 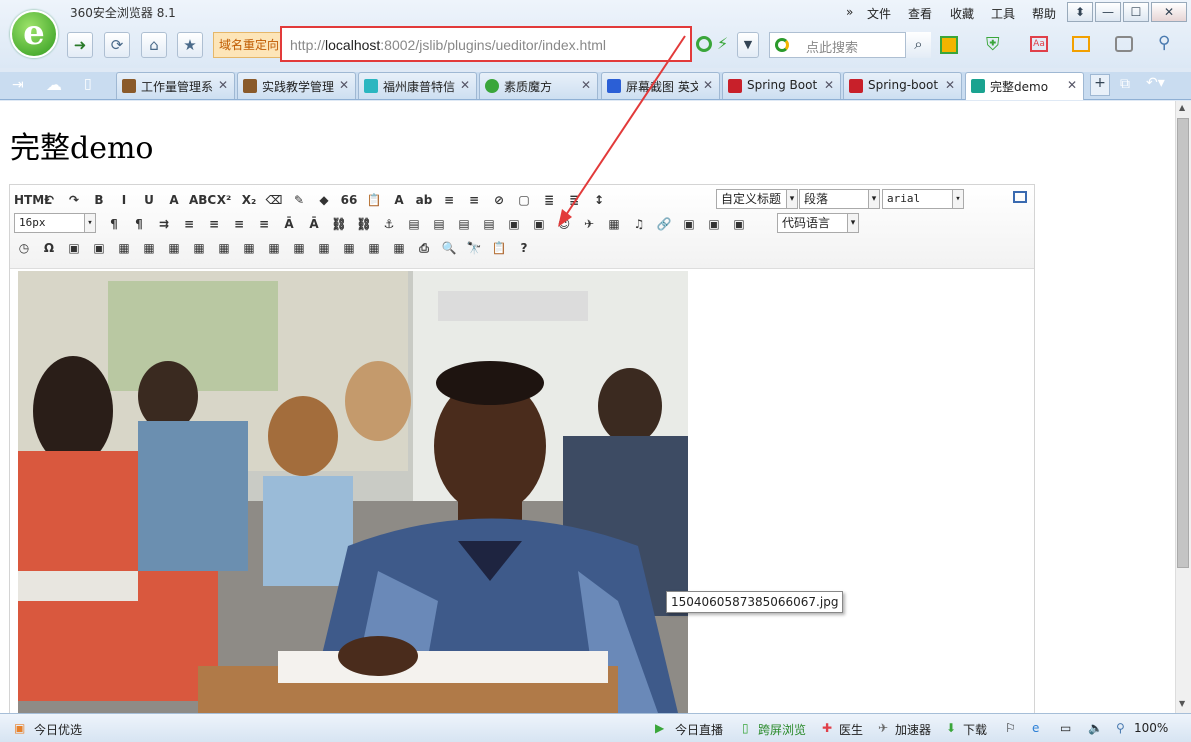 I want to click on strikethrough-button: ABC, so click(x=202, y=200).